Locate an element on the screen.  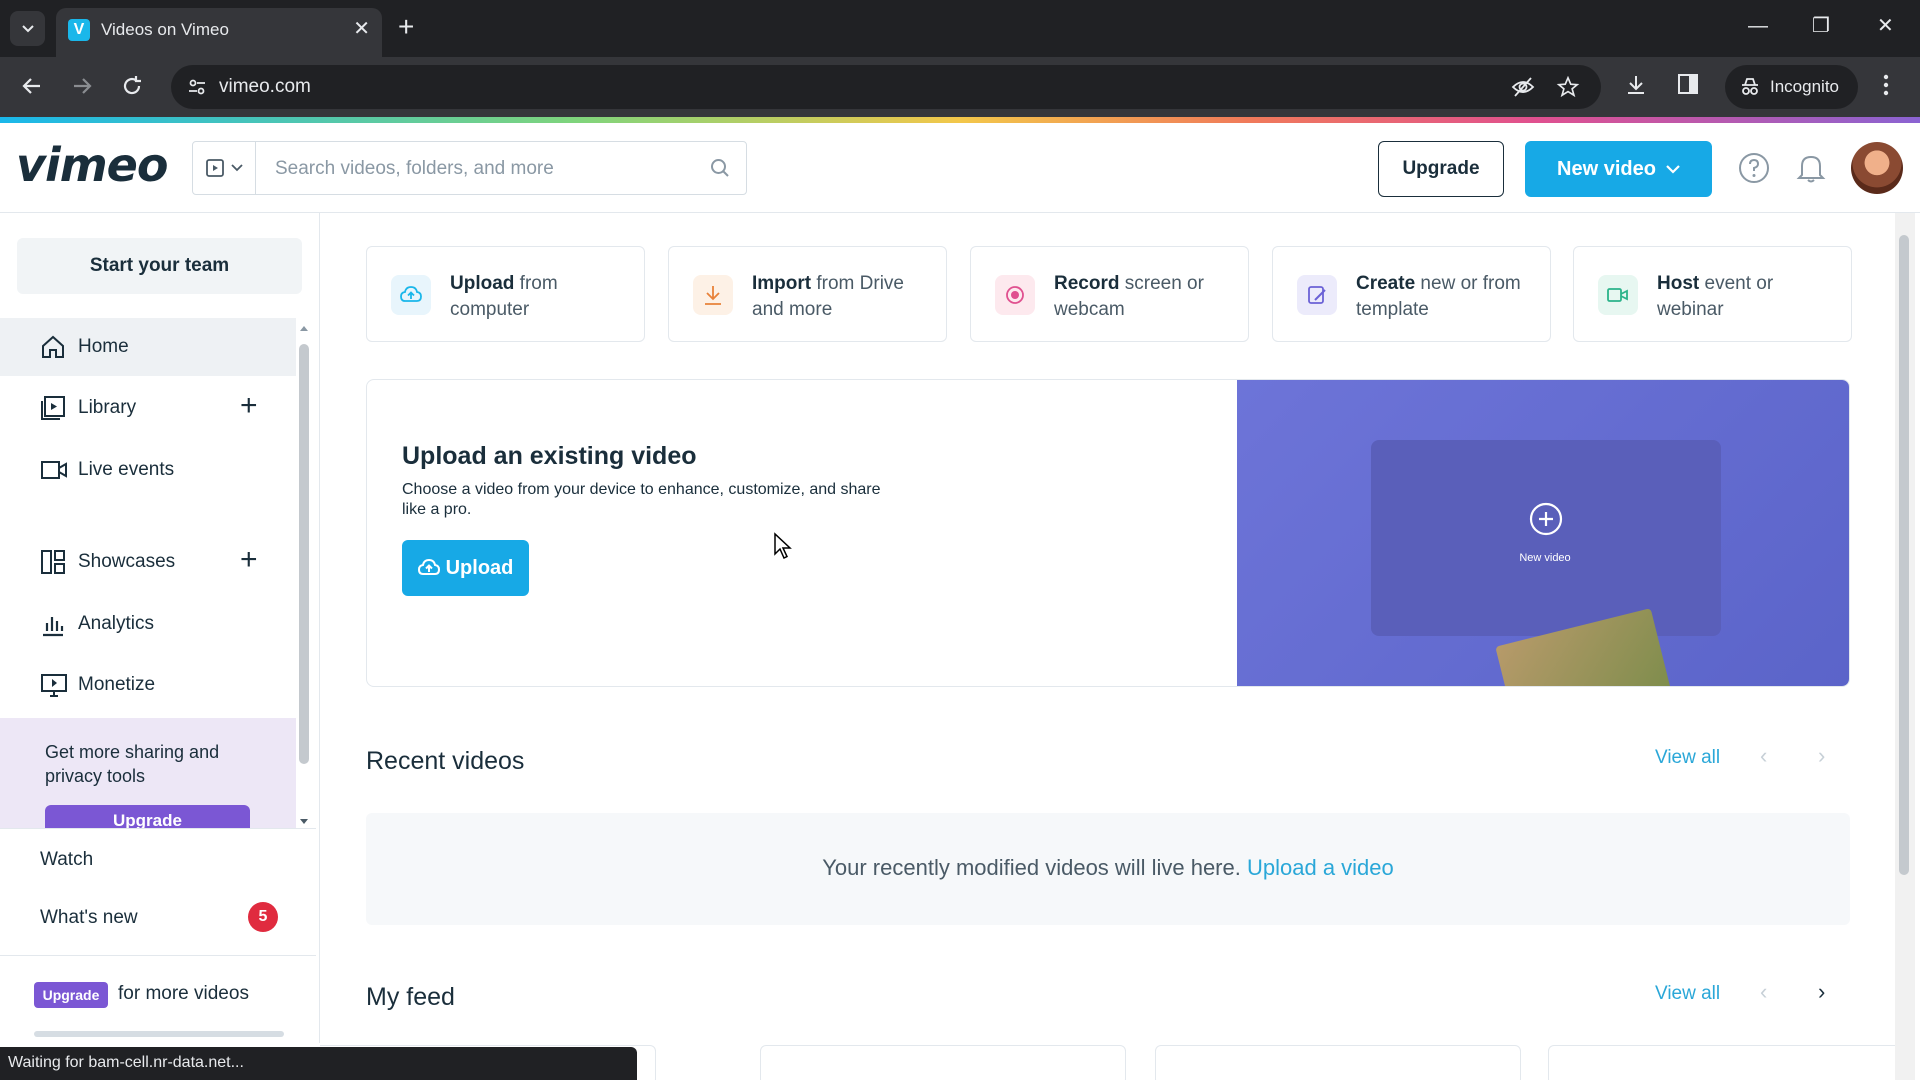
address-bar: vimeo.com is located at coordinates (886, 87).